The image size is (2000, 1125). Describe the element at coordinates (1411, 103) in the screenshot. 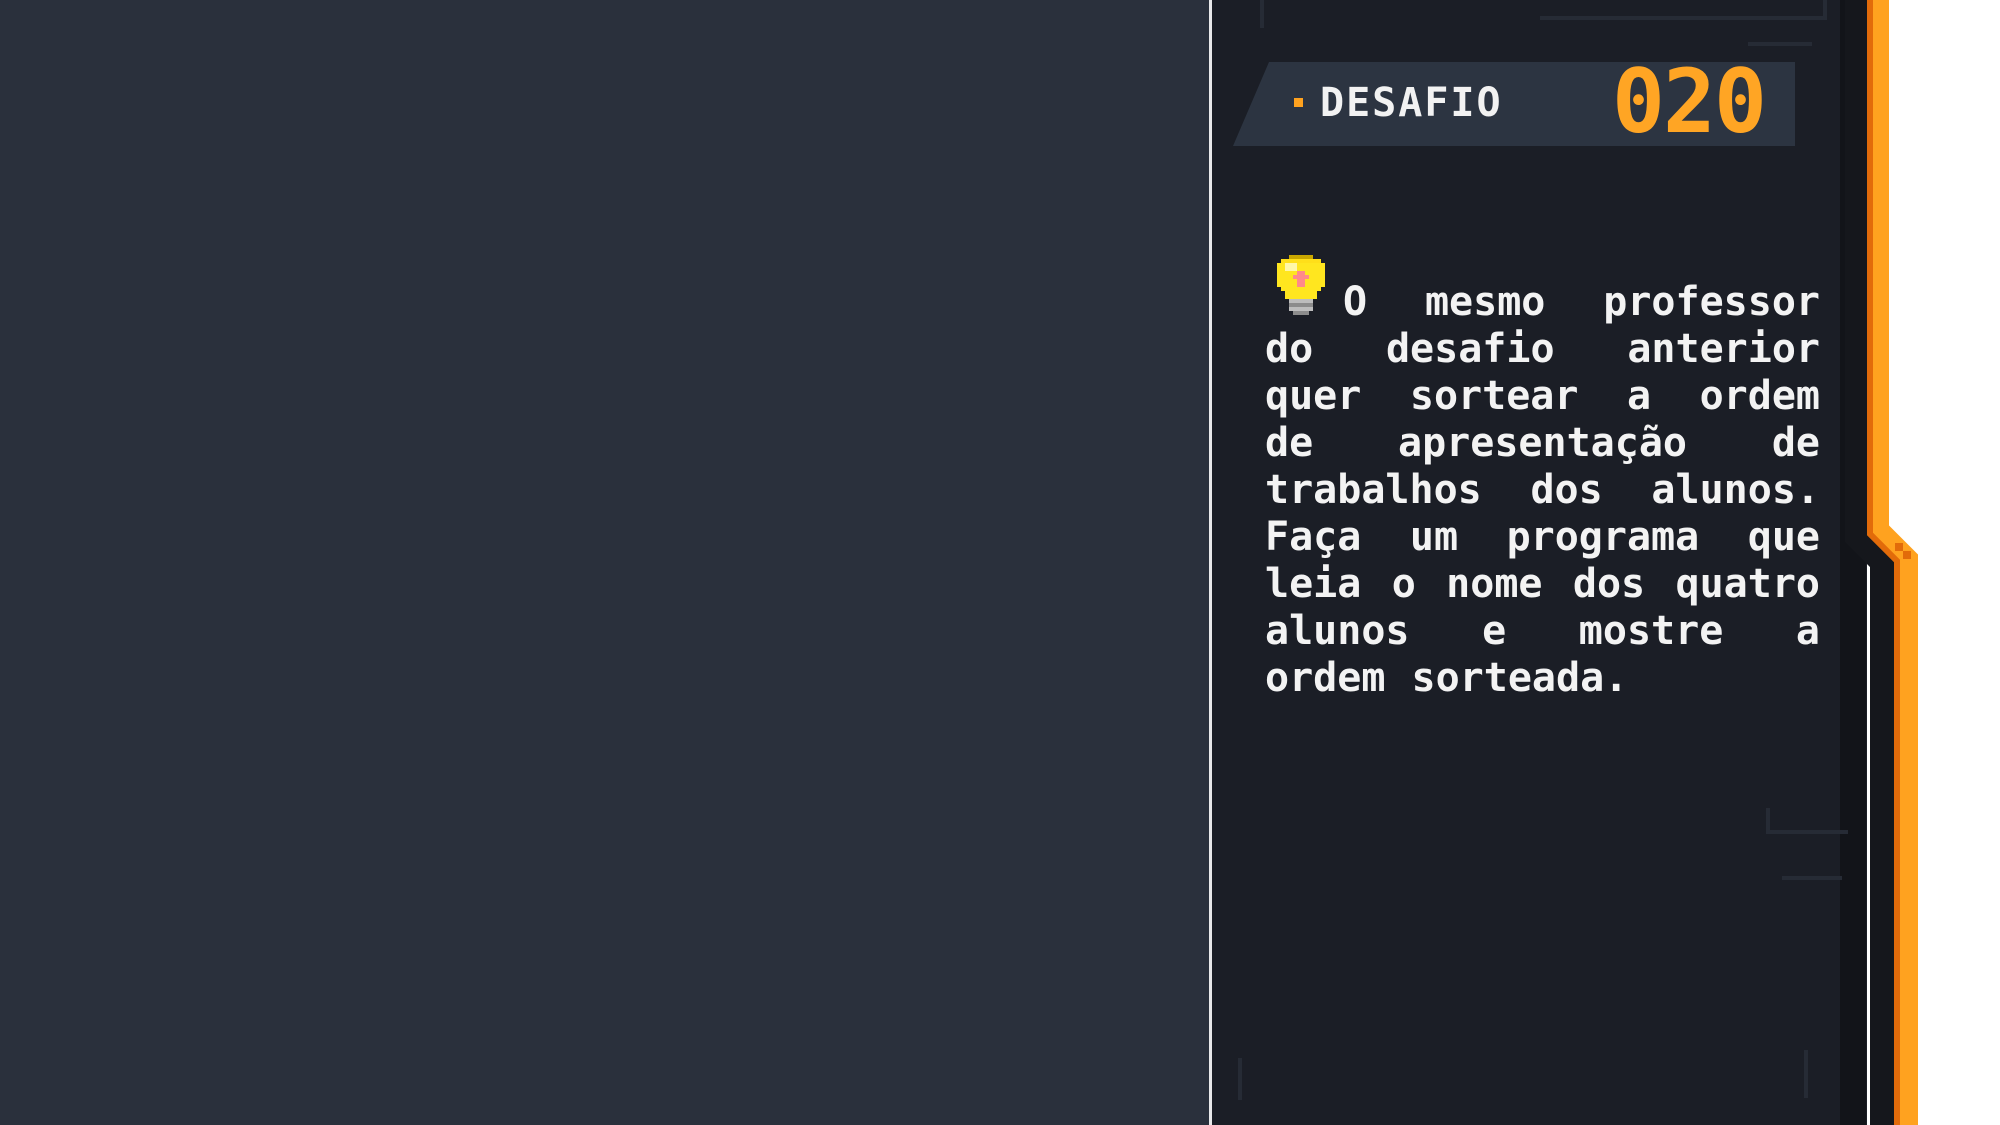

I see `challenge-label: DESAFIO` at that location.